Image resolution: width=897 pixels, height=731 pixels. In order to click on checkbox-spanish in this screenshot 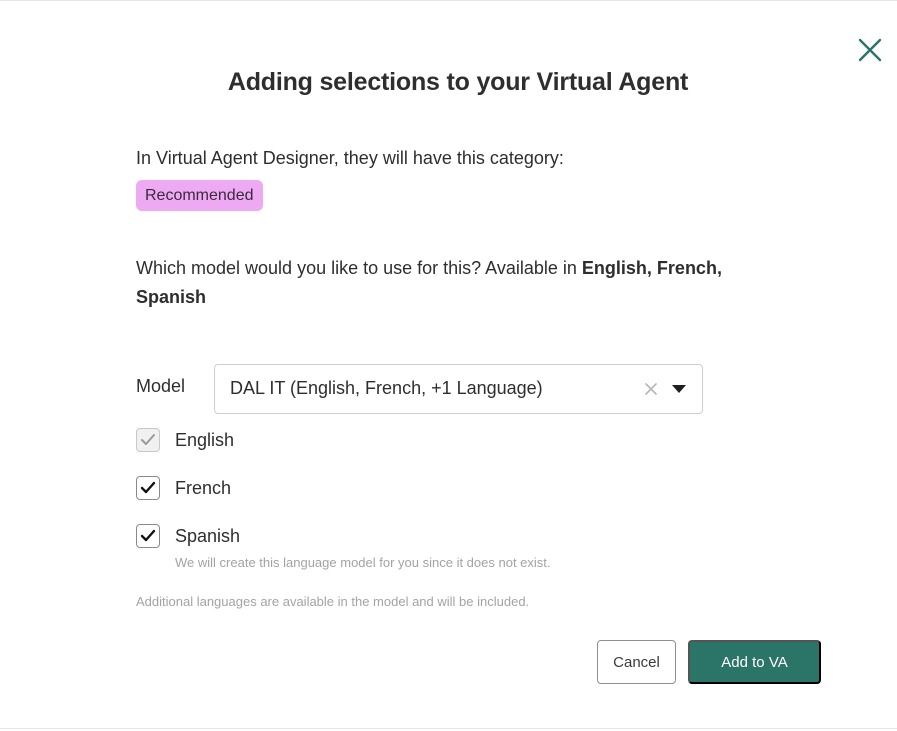, I will do `click(148, 536)`.